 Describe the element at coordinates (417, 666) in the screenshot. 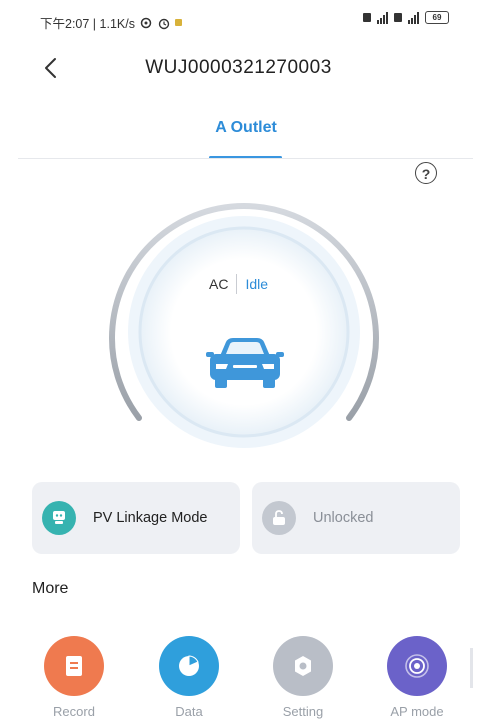

I see `wifi-broadcast-icon` at that location.